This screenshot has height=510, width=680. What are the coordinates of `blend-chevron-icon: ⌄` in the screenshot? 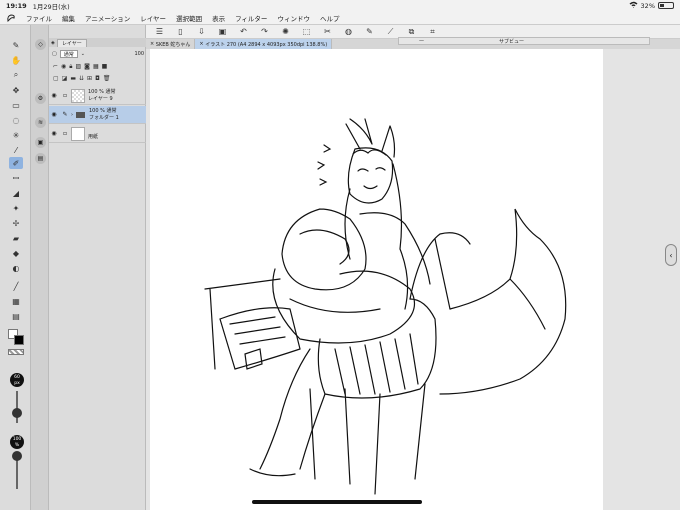 It's located at (83, 54).